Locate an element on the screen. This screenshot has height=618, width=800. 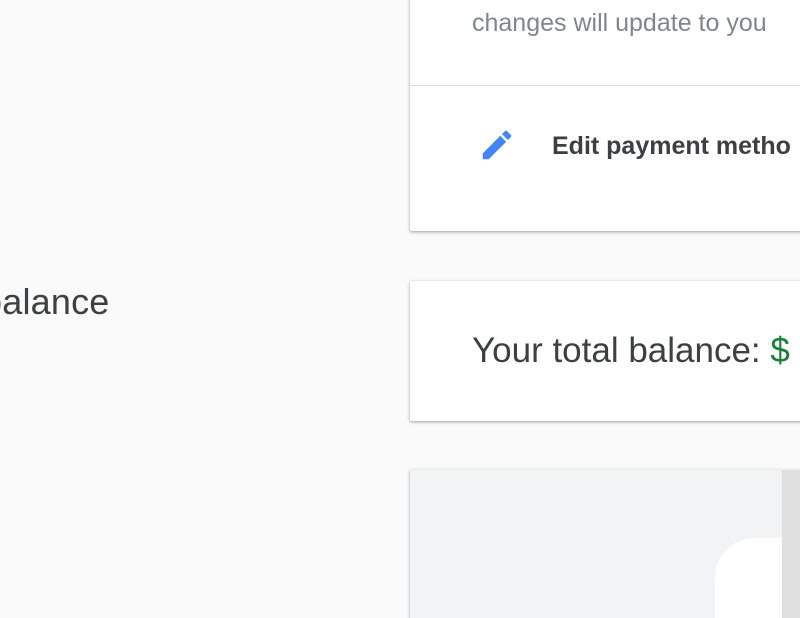
balance-card: Your total balance: $ is located at coordinates (605, 351).